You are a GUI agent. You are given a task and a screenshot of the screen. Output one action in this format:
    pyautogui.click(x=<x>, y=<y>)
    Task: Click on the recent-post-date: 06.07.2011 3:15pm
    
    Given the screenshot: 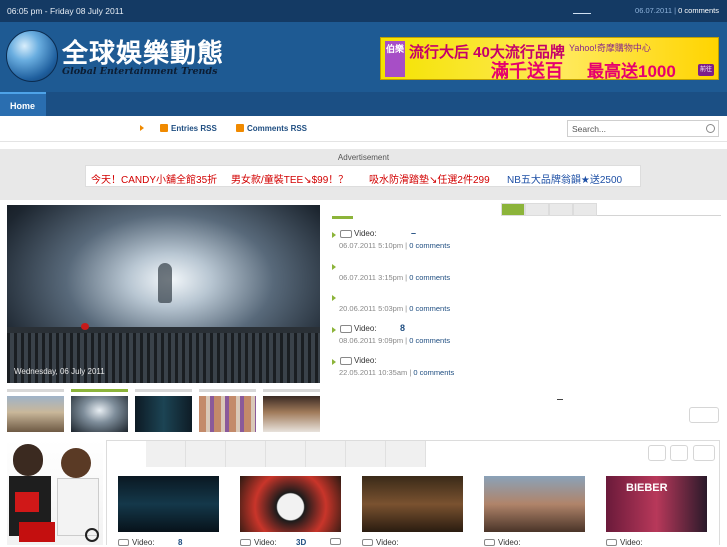 What is the action you would take?
    pyautogui.click(x=371, y=277)
    